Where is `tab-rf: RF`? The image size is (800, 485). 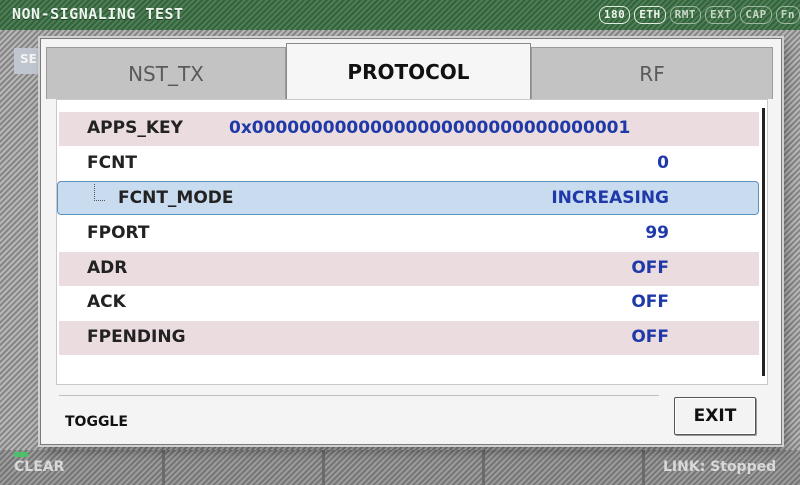 tab-rf: RF is located at coordinates (652, 73).